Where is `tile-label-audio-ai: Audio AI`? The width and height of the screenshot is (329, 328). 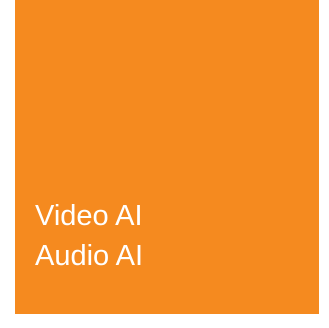
tile-label-audio-ai: Audio AI is located at coordinates (89, 256).